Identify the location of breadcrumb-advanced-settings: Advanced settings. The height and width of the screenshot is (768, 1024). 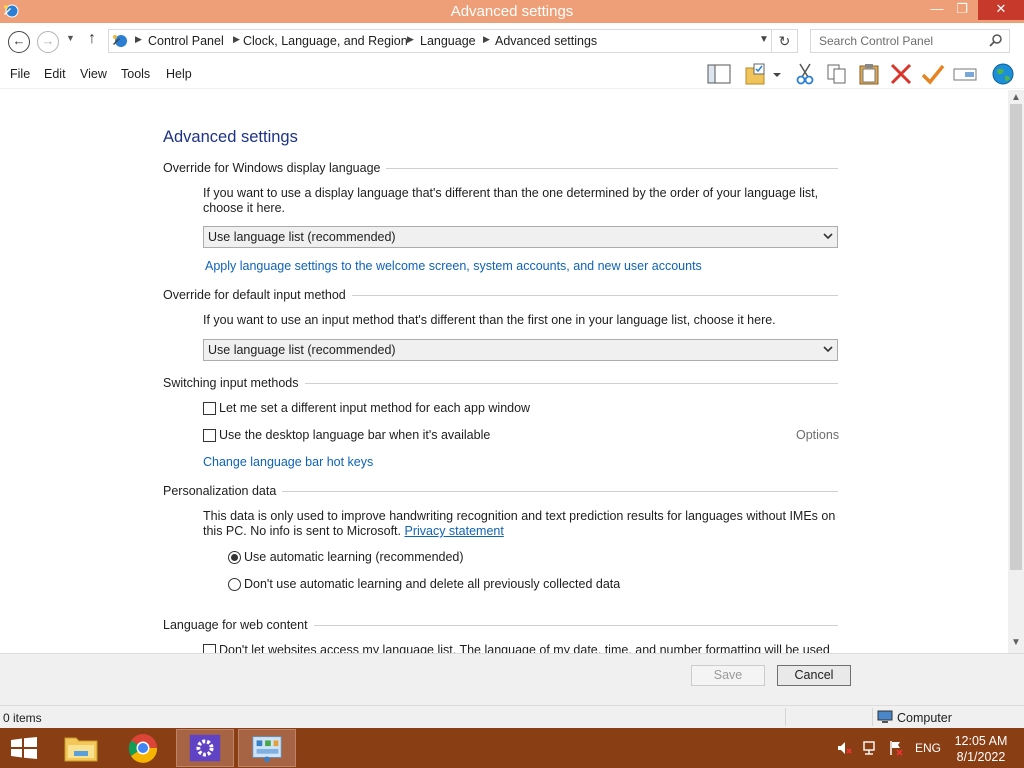
(546, 41).